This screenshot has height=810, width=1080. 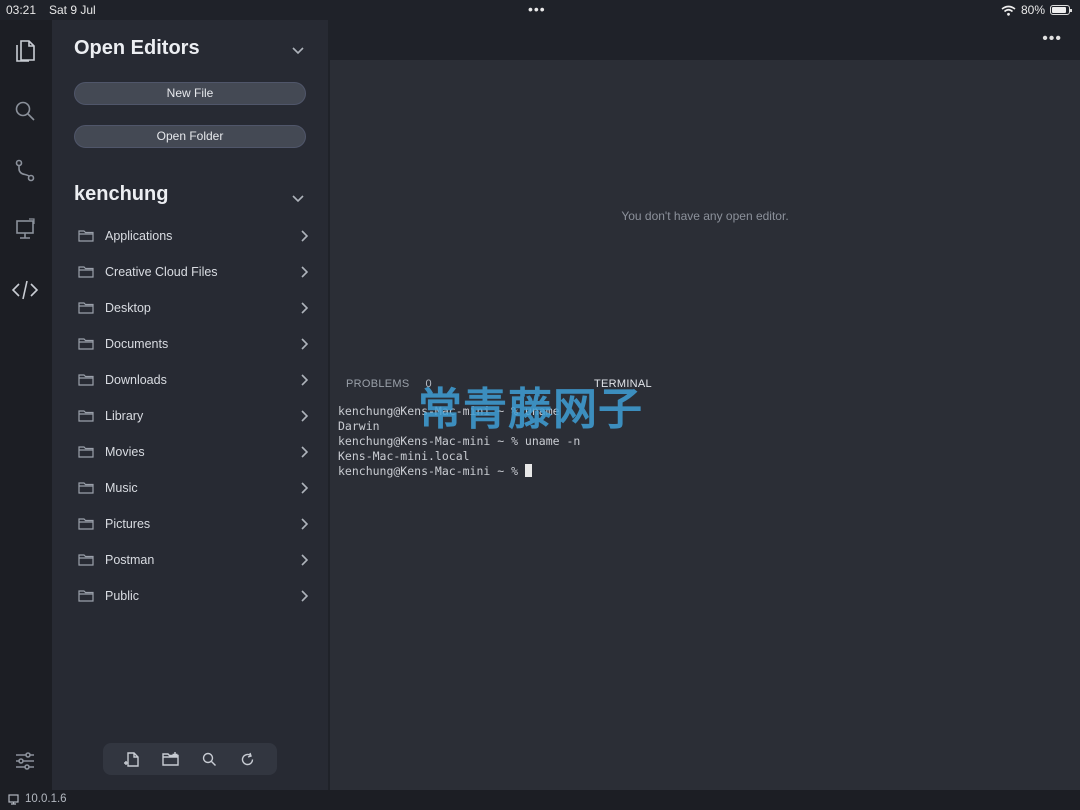 I want to click on open-editors-title: Open Editors, so click(x=137, y=48).